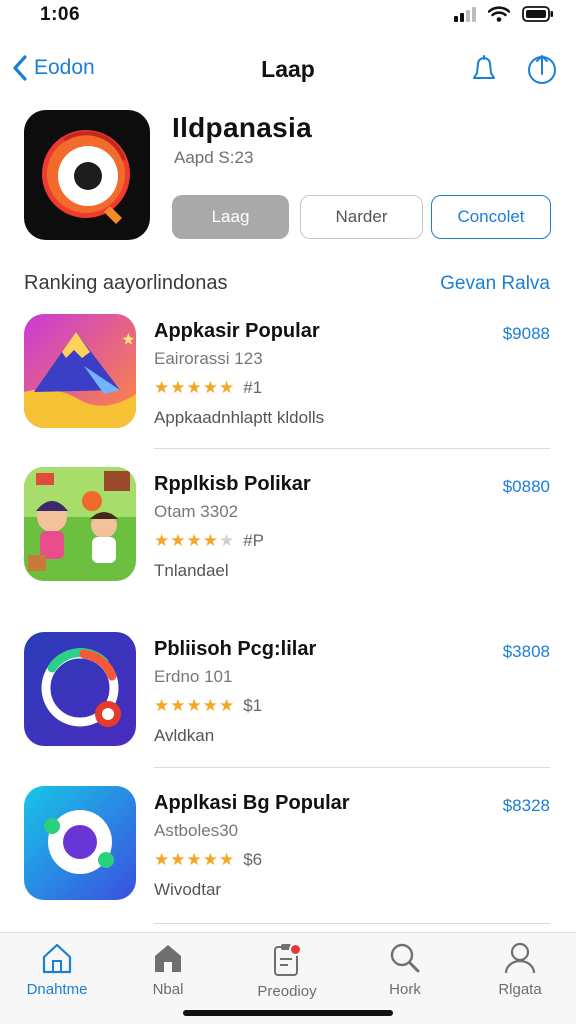 This screenshot has width=576, height=1024. I want to click on app-category: Avldkan, so click(184, 735).